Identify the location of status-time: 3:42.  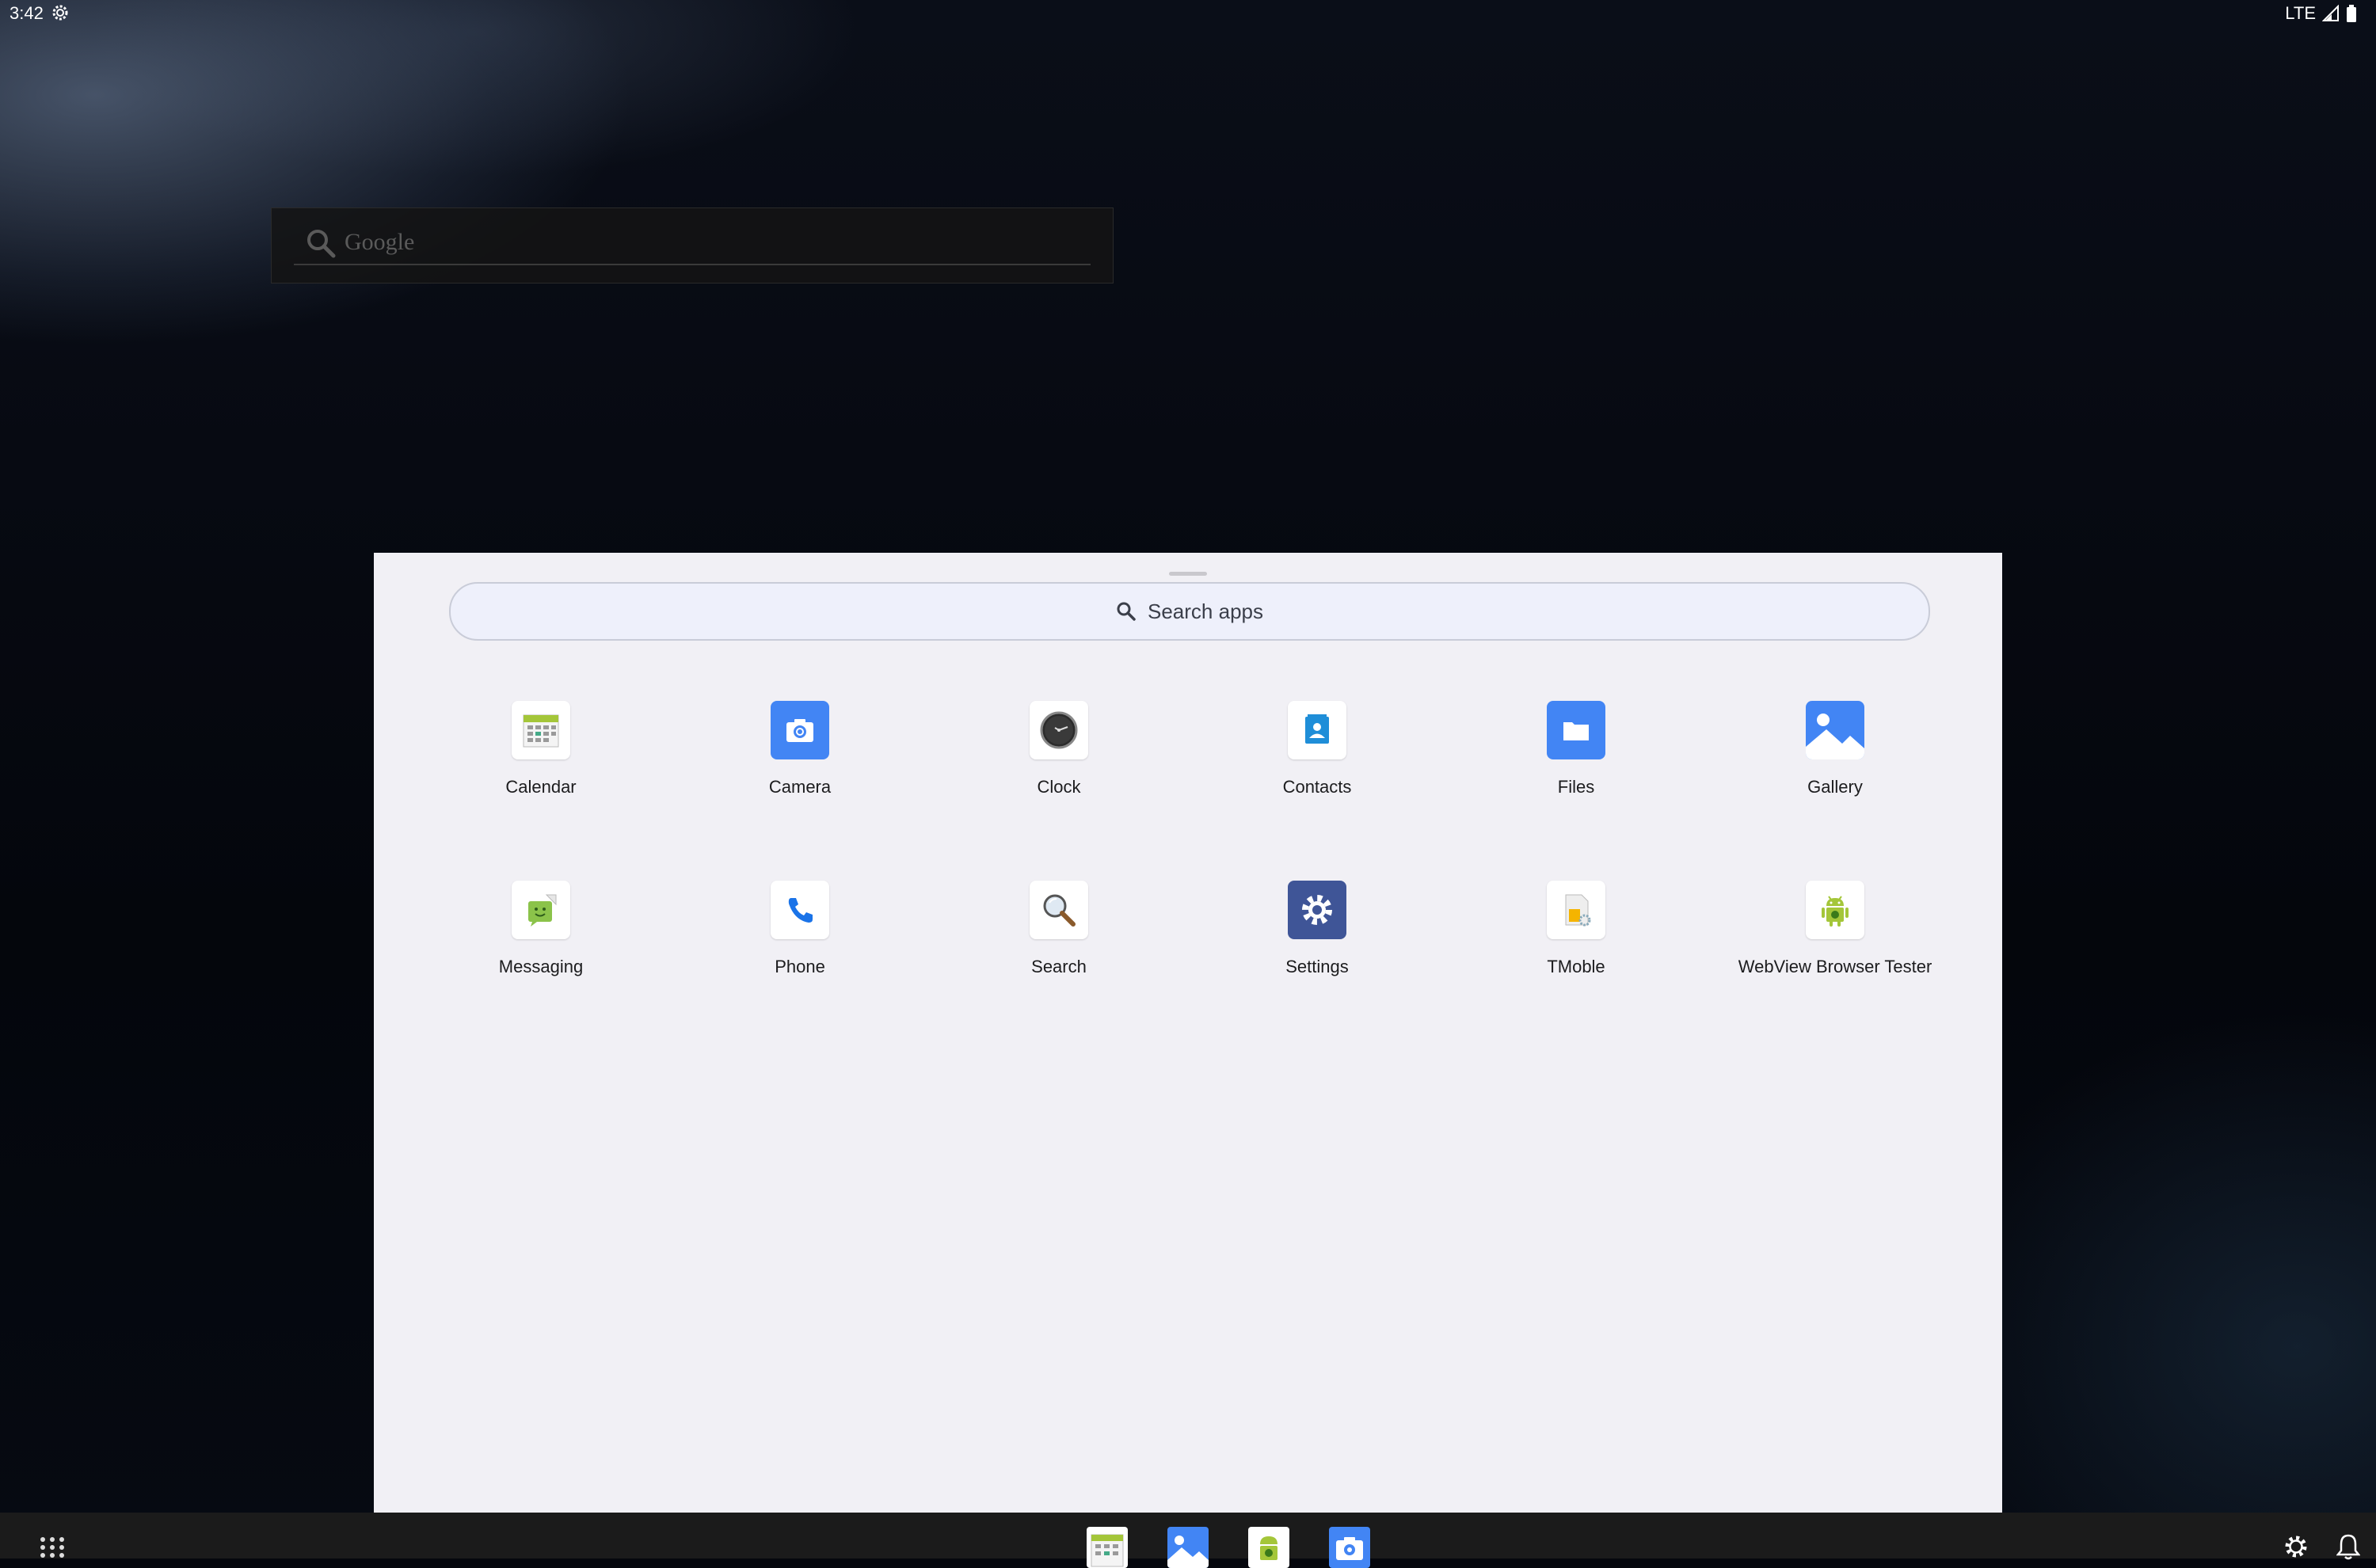
(27, 13).